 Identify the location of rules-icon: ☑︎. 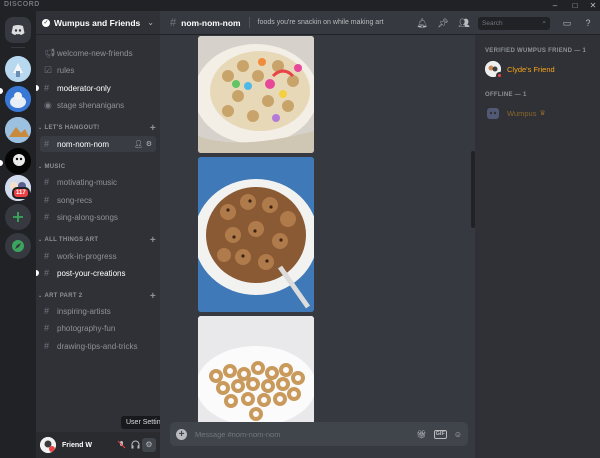
(48, 69).